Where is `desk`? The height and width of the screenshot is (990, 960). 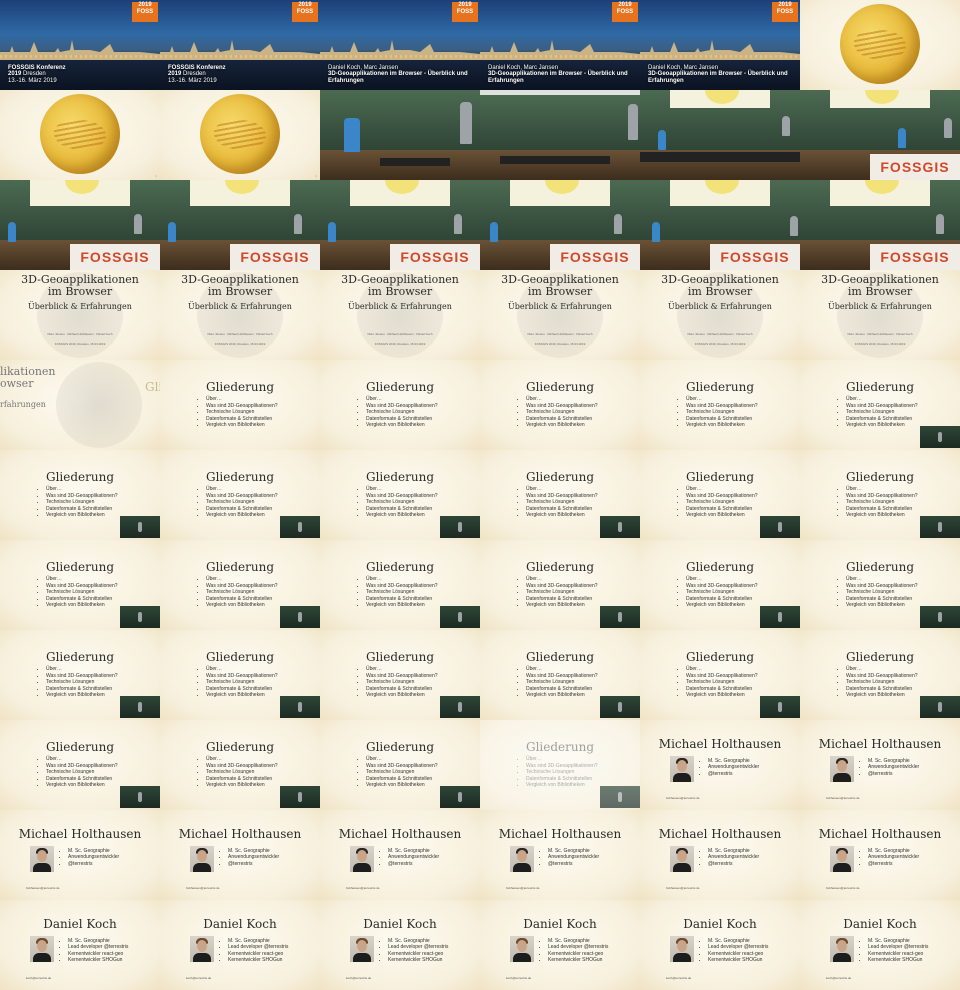 desk is located at coordinates (555, 160).